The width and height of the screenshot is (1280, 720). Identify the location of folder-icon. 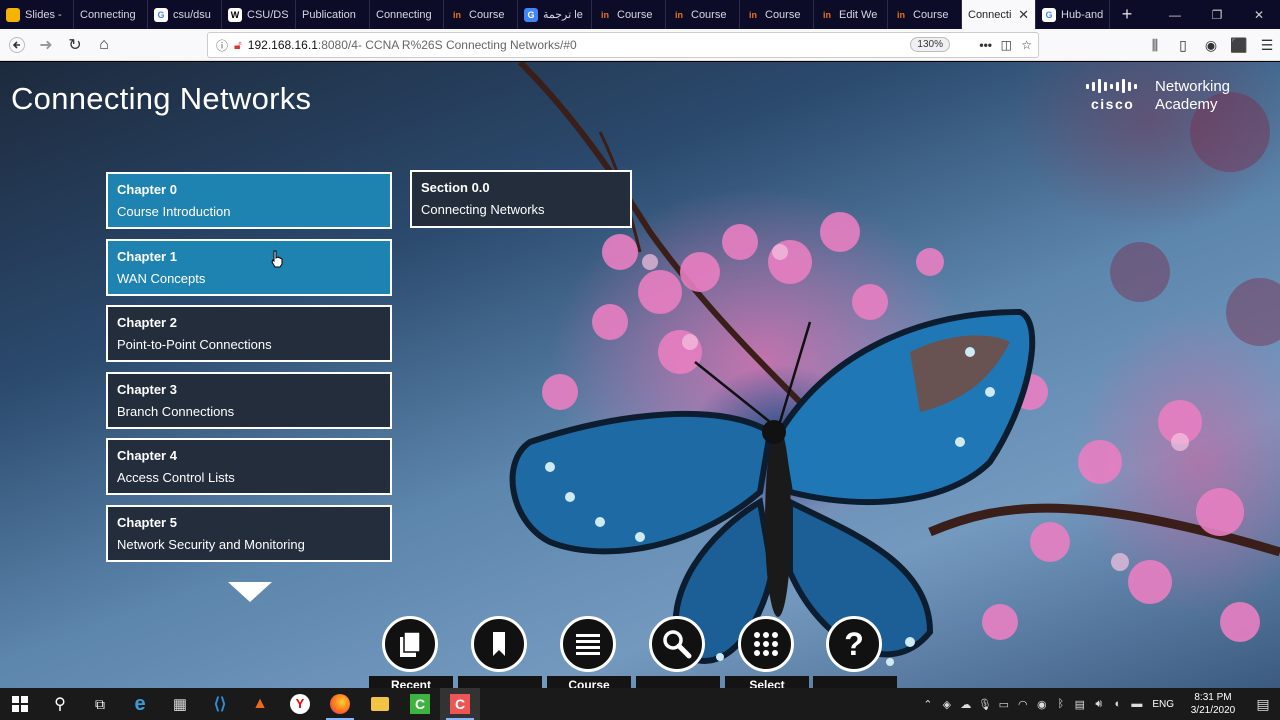
(380, 704).